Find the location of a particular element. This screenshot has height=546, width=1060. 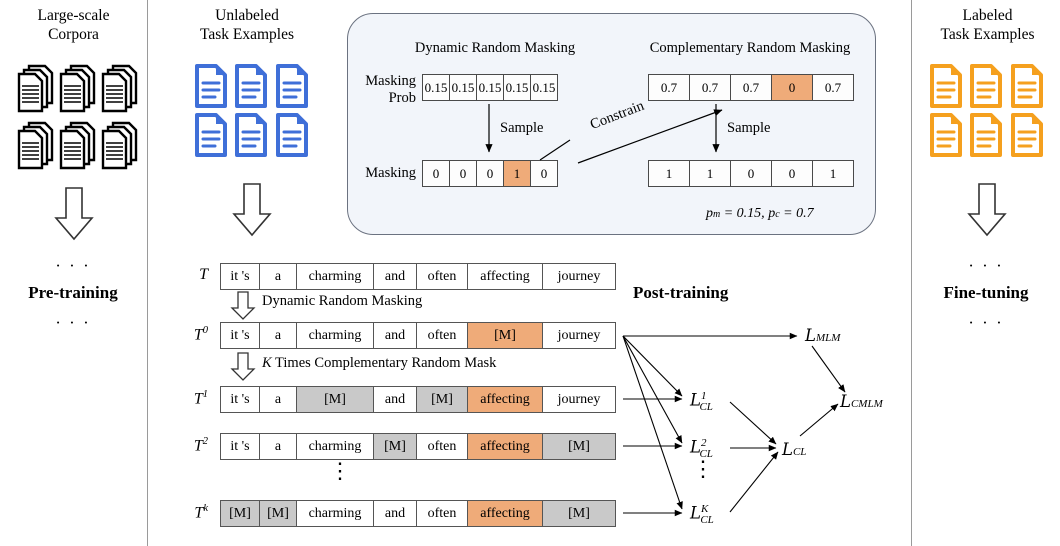

right-dots-bottom: · · · is located at coordinates (986, 322).